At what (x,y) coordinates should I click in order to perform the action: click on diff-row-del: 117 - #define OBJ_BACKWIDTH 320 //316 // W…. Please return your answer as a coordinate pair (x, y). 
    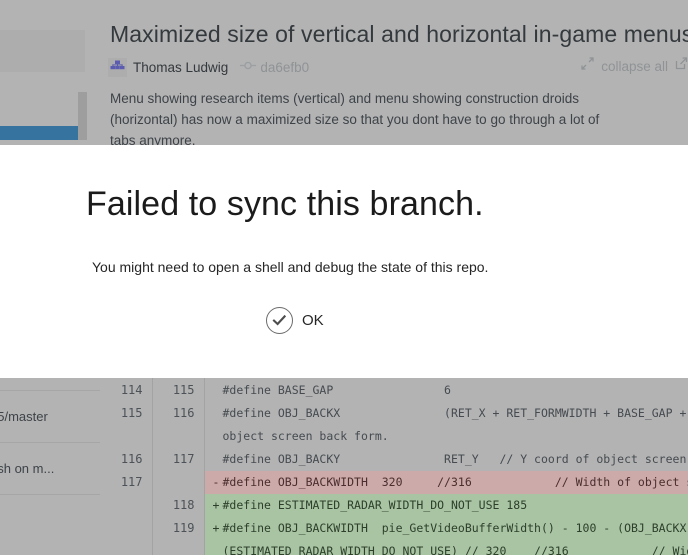
    Looking at the image, I should click on (394, 482).